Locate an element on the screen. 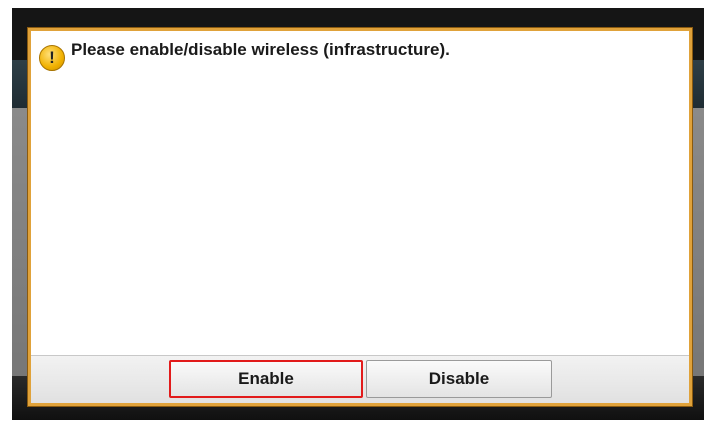 The width and height of the screenshot is (712, 428). dialog-button-bar: Enable Disable is located at coordinates (360, 379).